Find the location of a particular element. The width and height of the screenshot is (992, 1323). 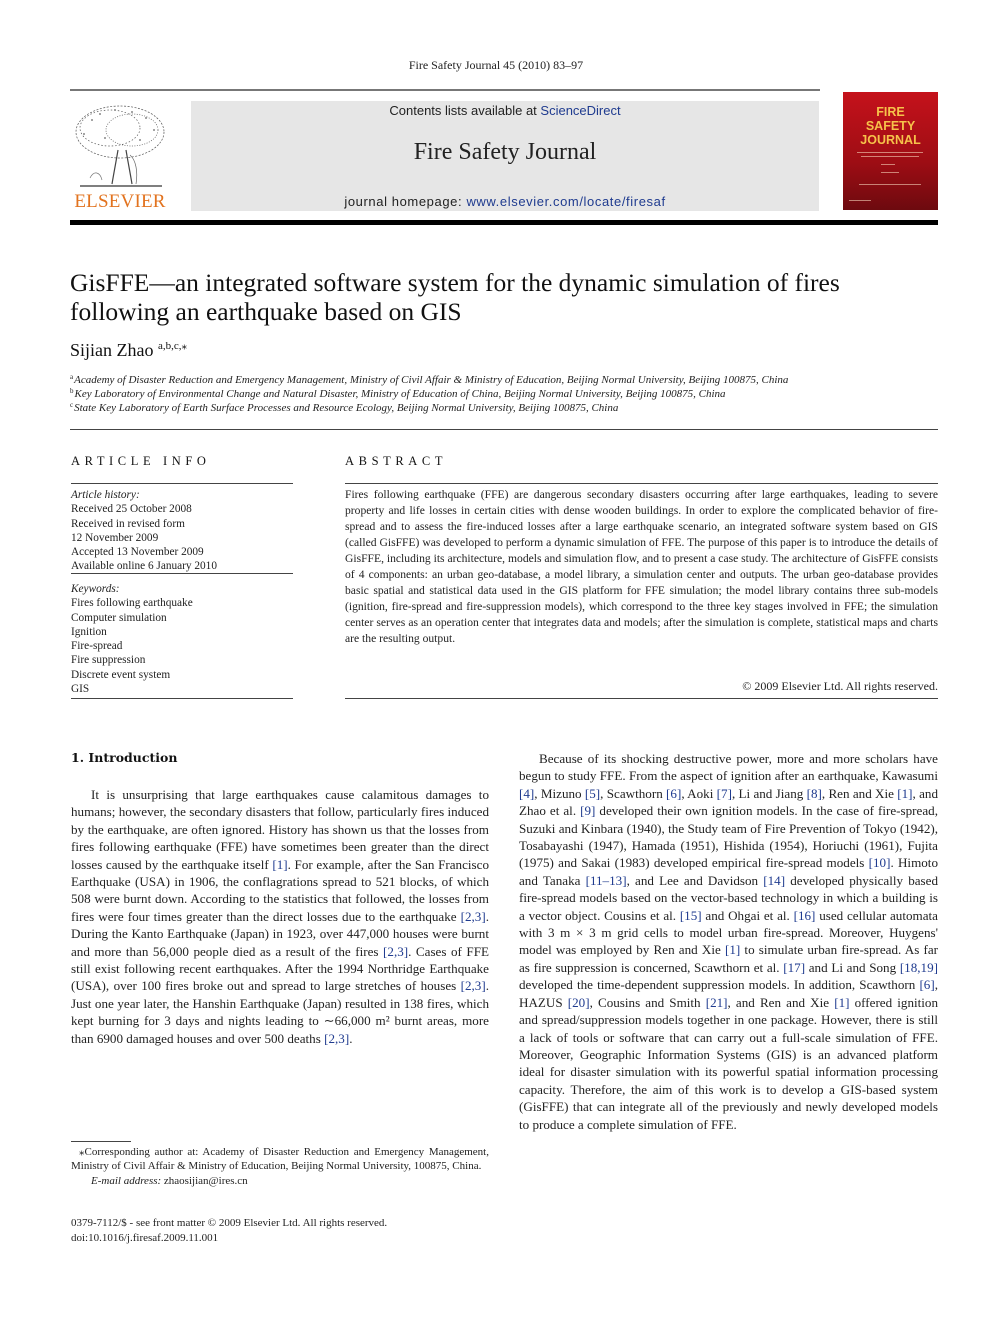

footnote-rule is located at coordinates (101, 1141).